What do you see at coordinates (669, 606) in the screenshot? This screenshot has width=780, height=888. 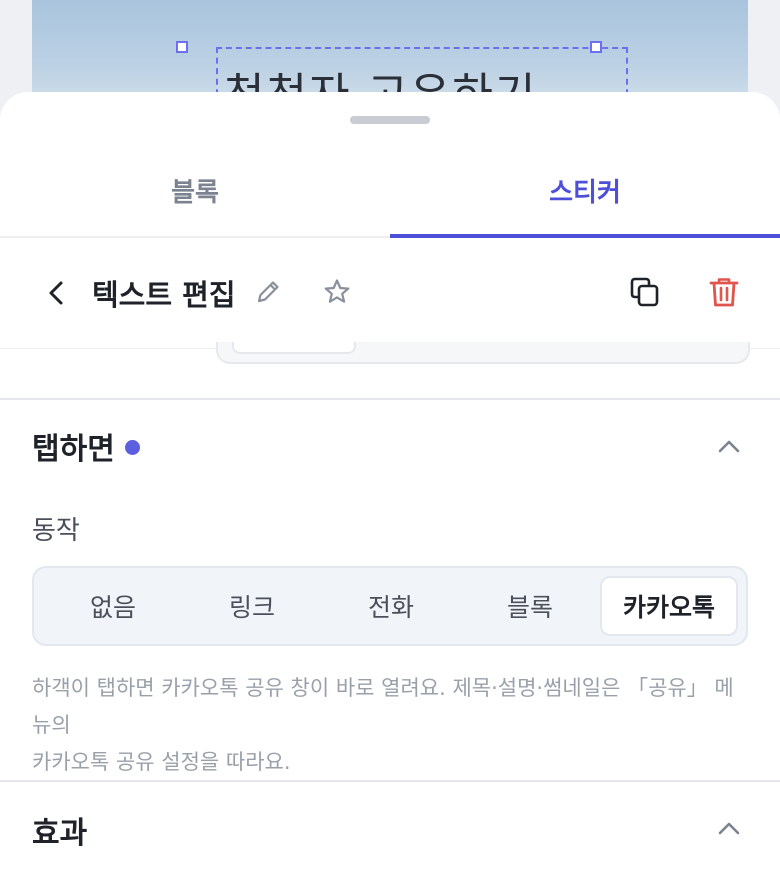 I see `option-kakaotalk: 카카오톡` at bounding box center [669, 606].